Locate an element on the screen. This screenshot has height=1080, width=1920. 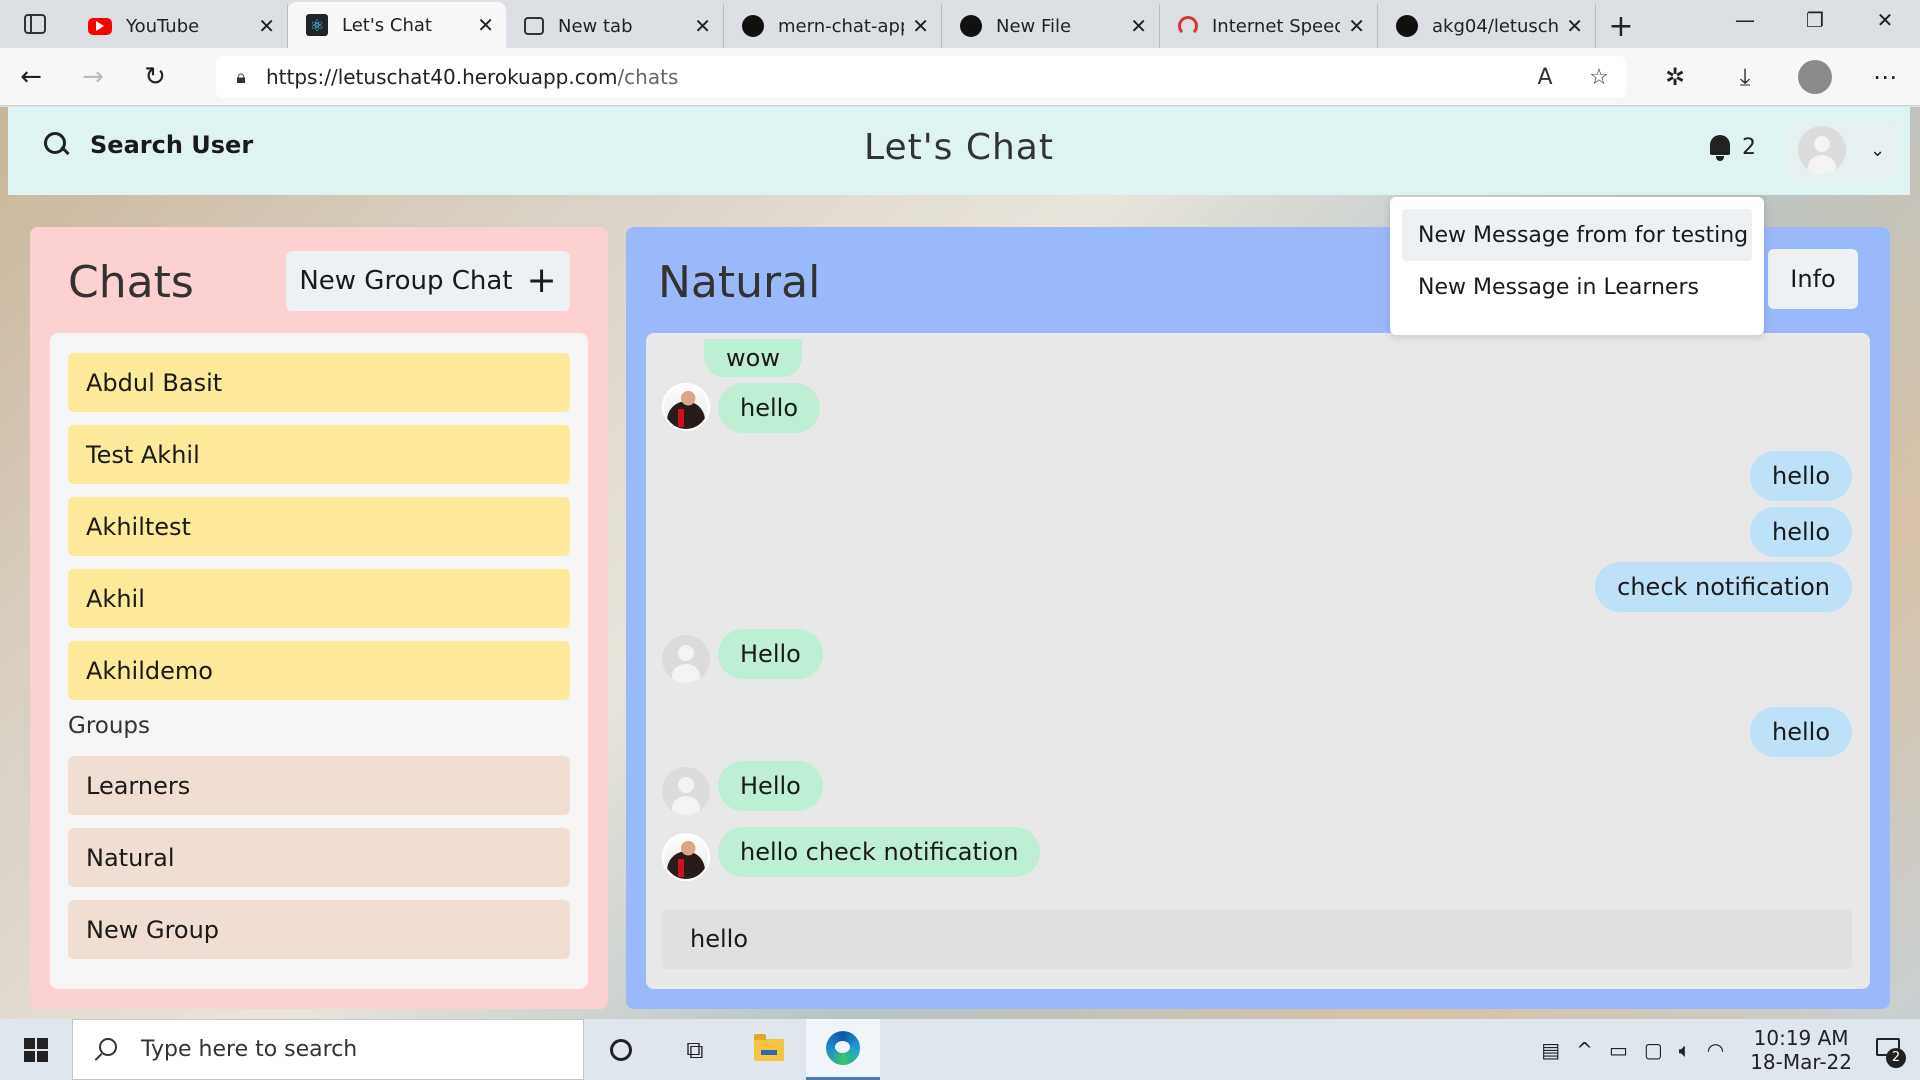
notification-count: 2 is located at coordinates (1749, 147).